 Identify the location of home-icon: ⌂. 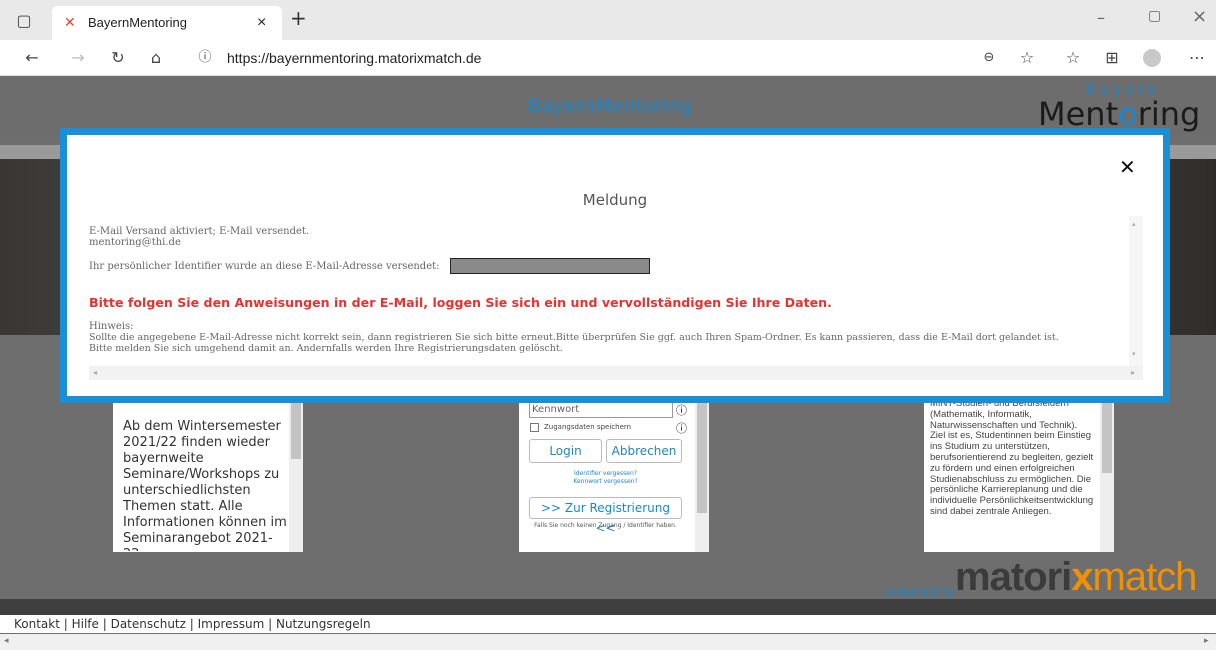
(156, 58).